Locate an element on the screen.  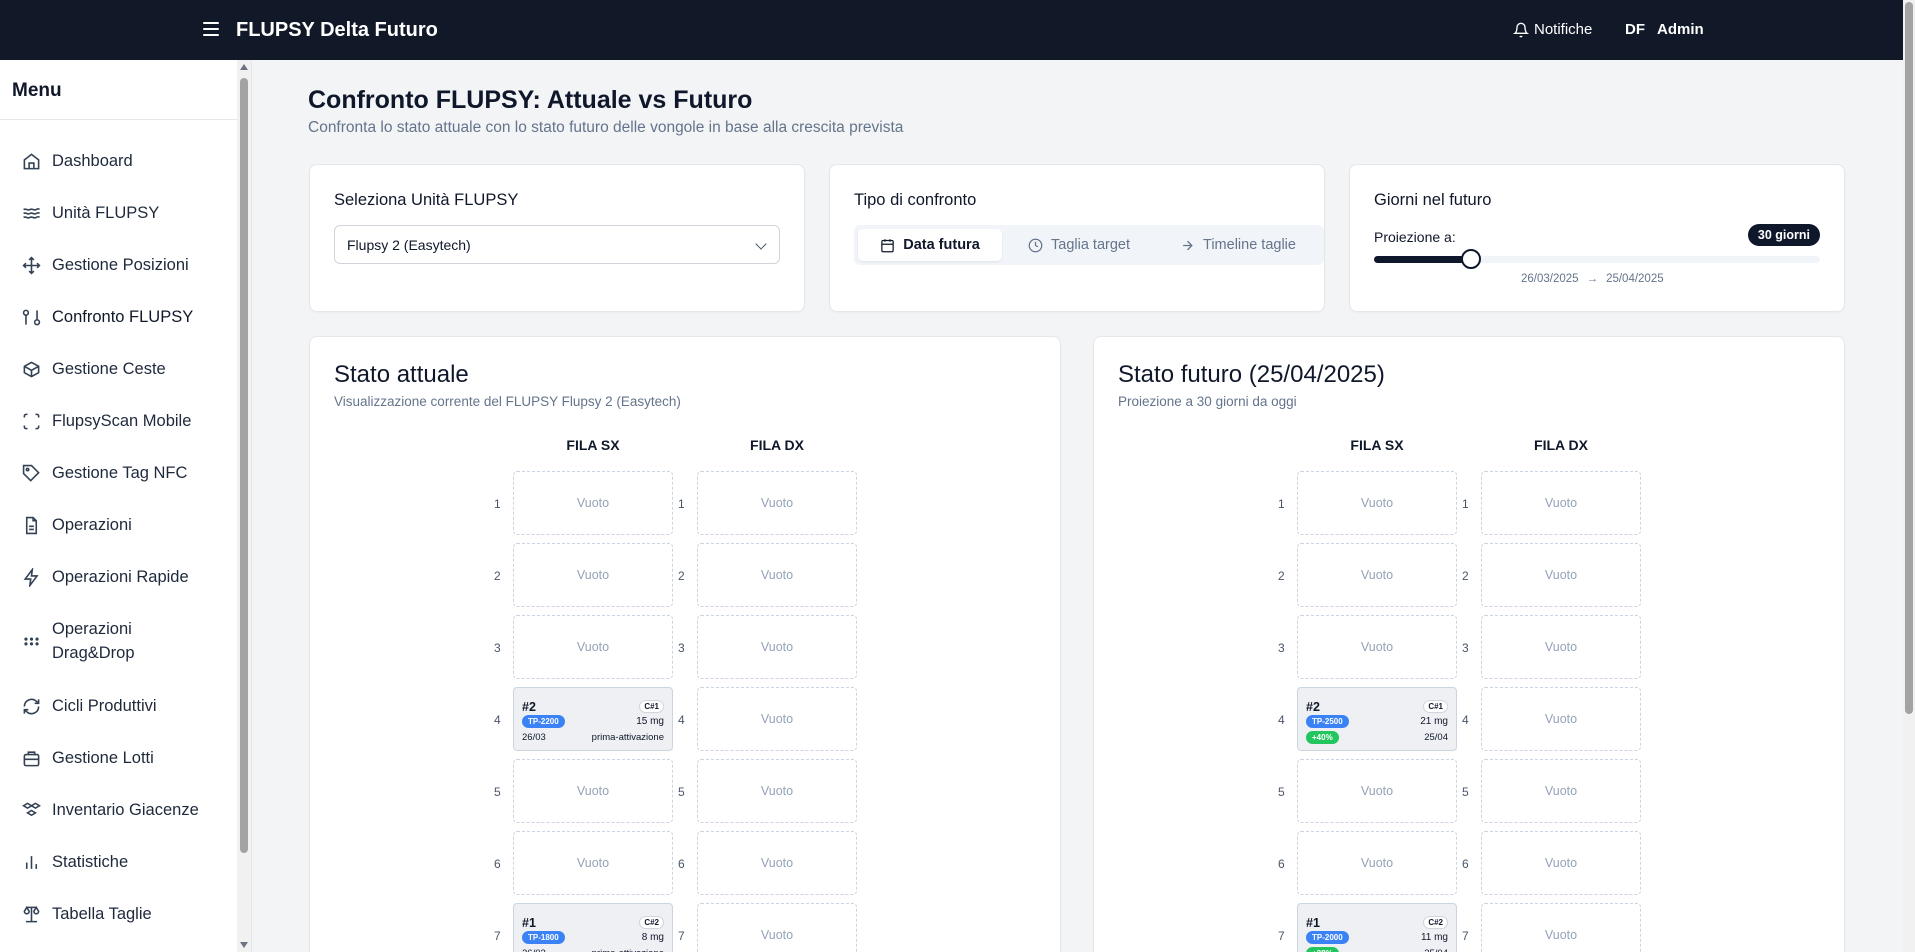
scroll-up-icon is located at coordinates (244, 67).